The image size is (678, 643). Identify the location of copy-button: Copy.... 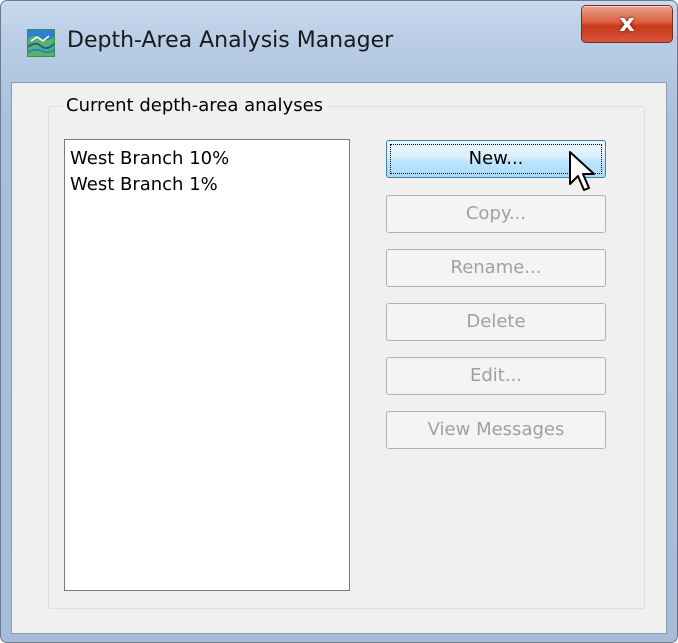
(496, 214).